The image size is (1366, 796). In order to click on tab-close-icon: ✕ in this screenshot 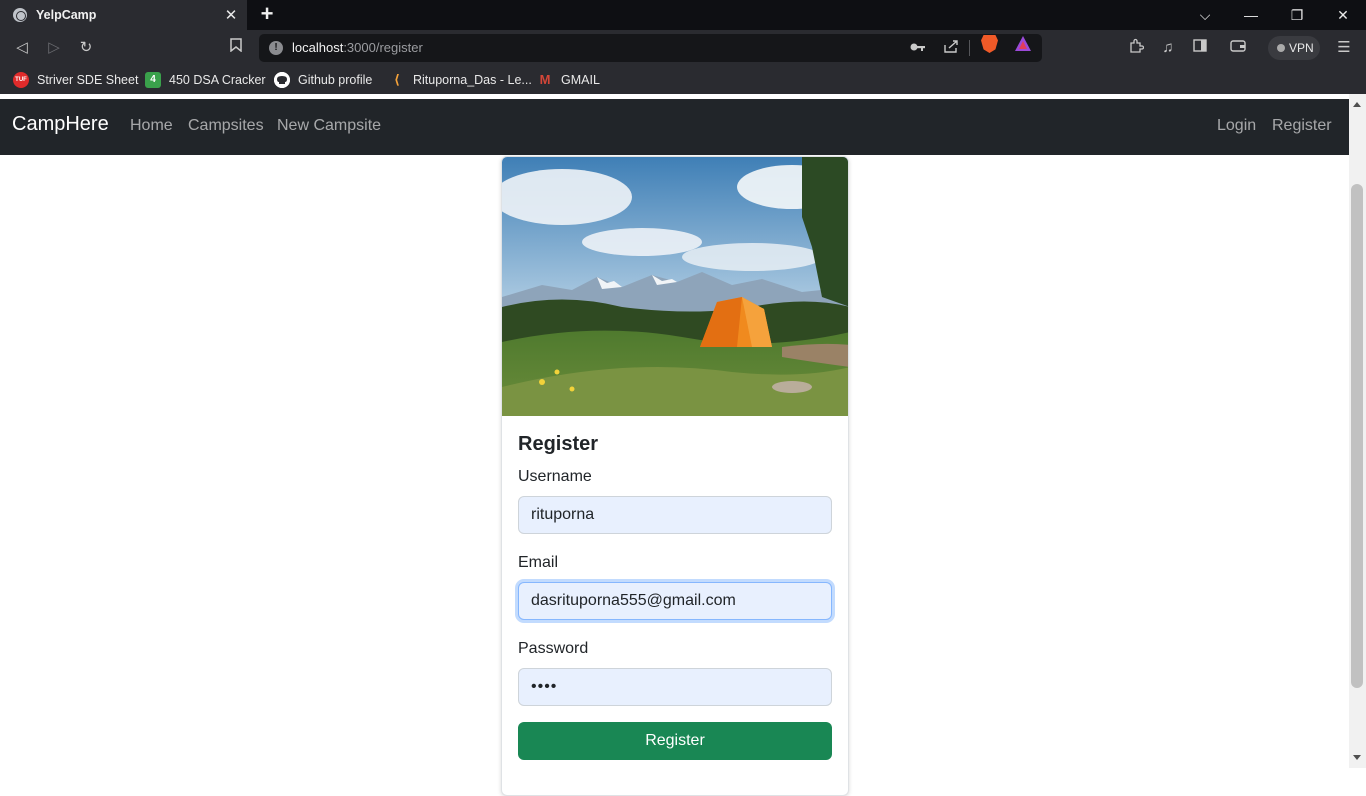, I will do `click(231, 15)`.